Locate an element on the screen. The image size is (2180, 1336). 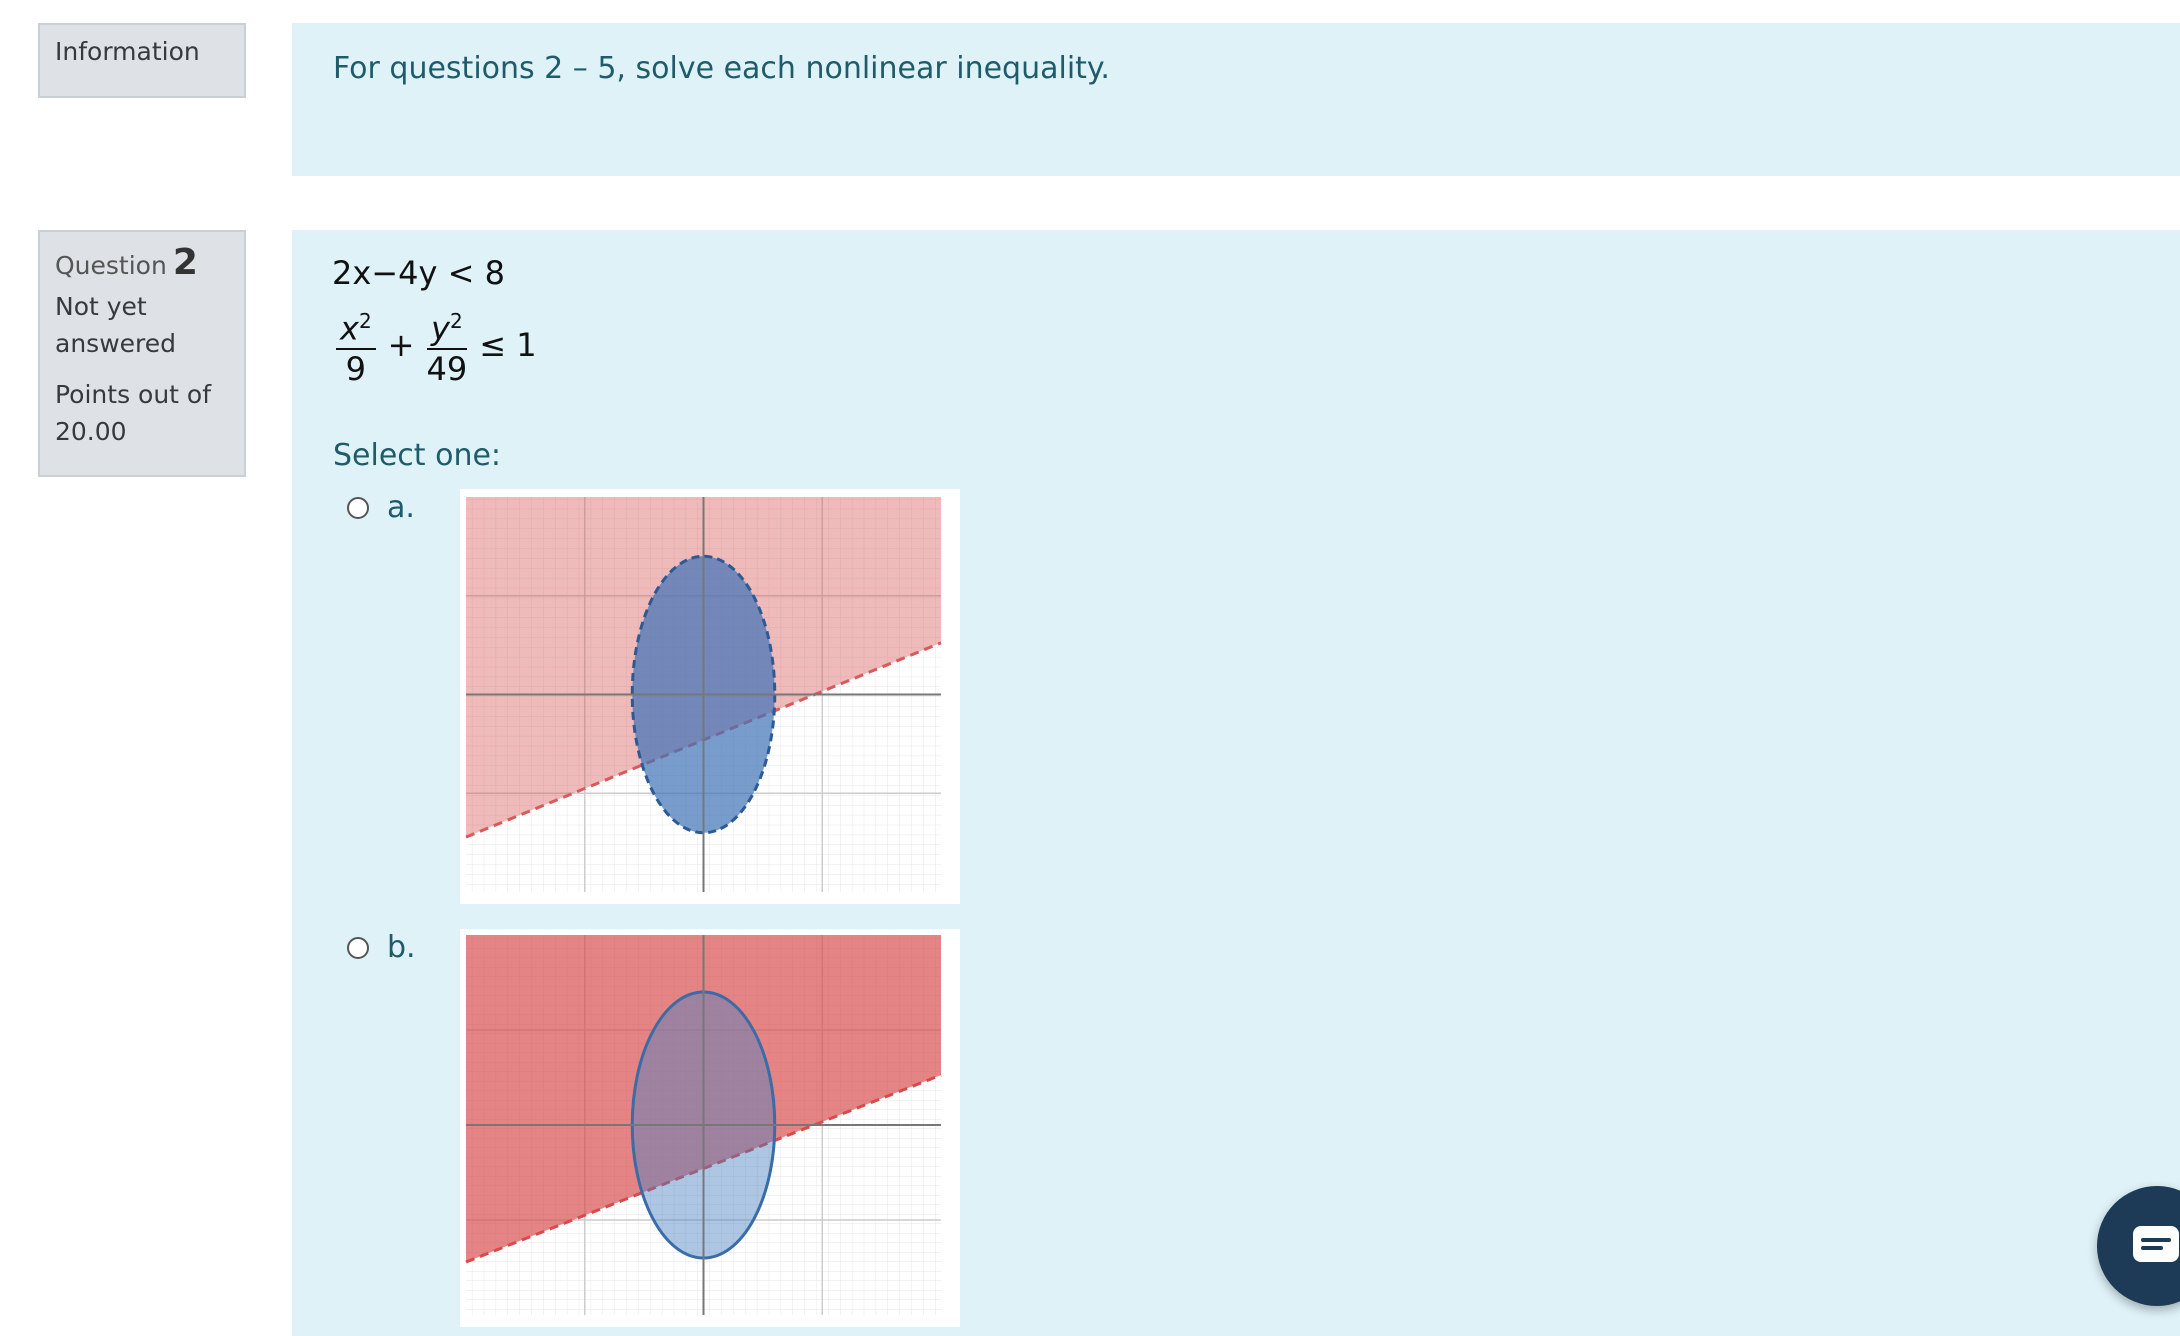
question-points: Points out of 20.00 is located at coordinates (133, 413).